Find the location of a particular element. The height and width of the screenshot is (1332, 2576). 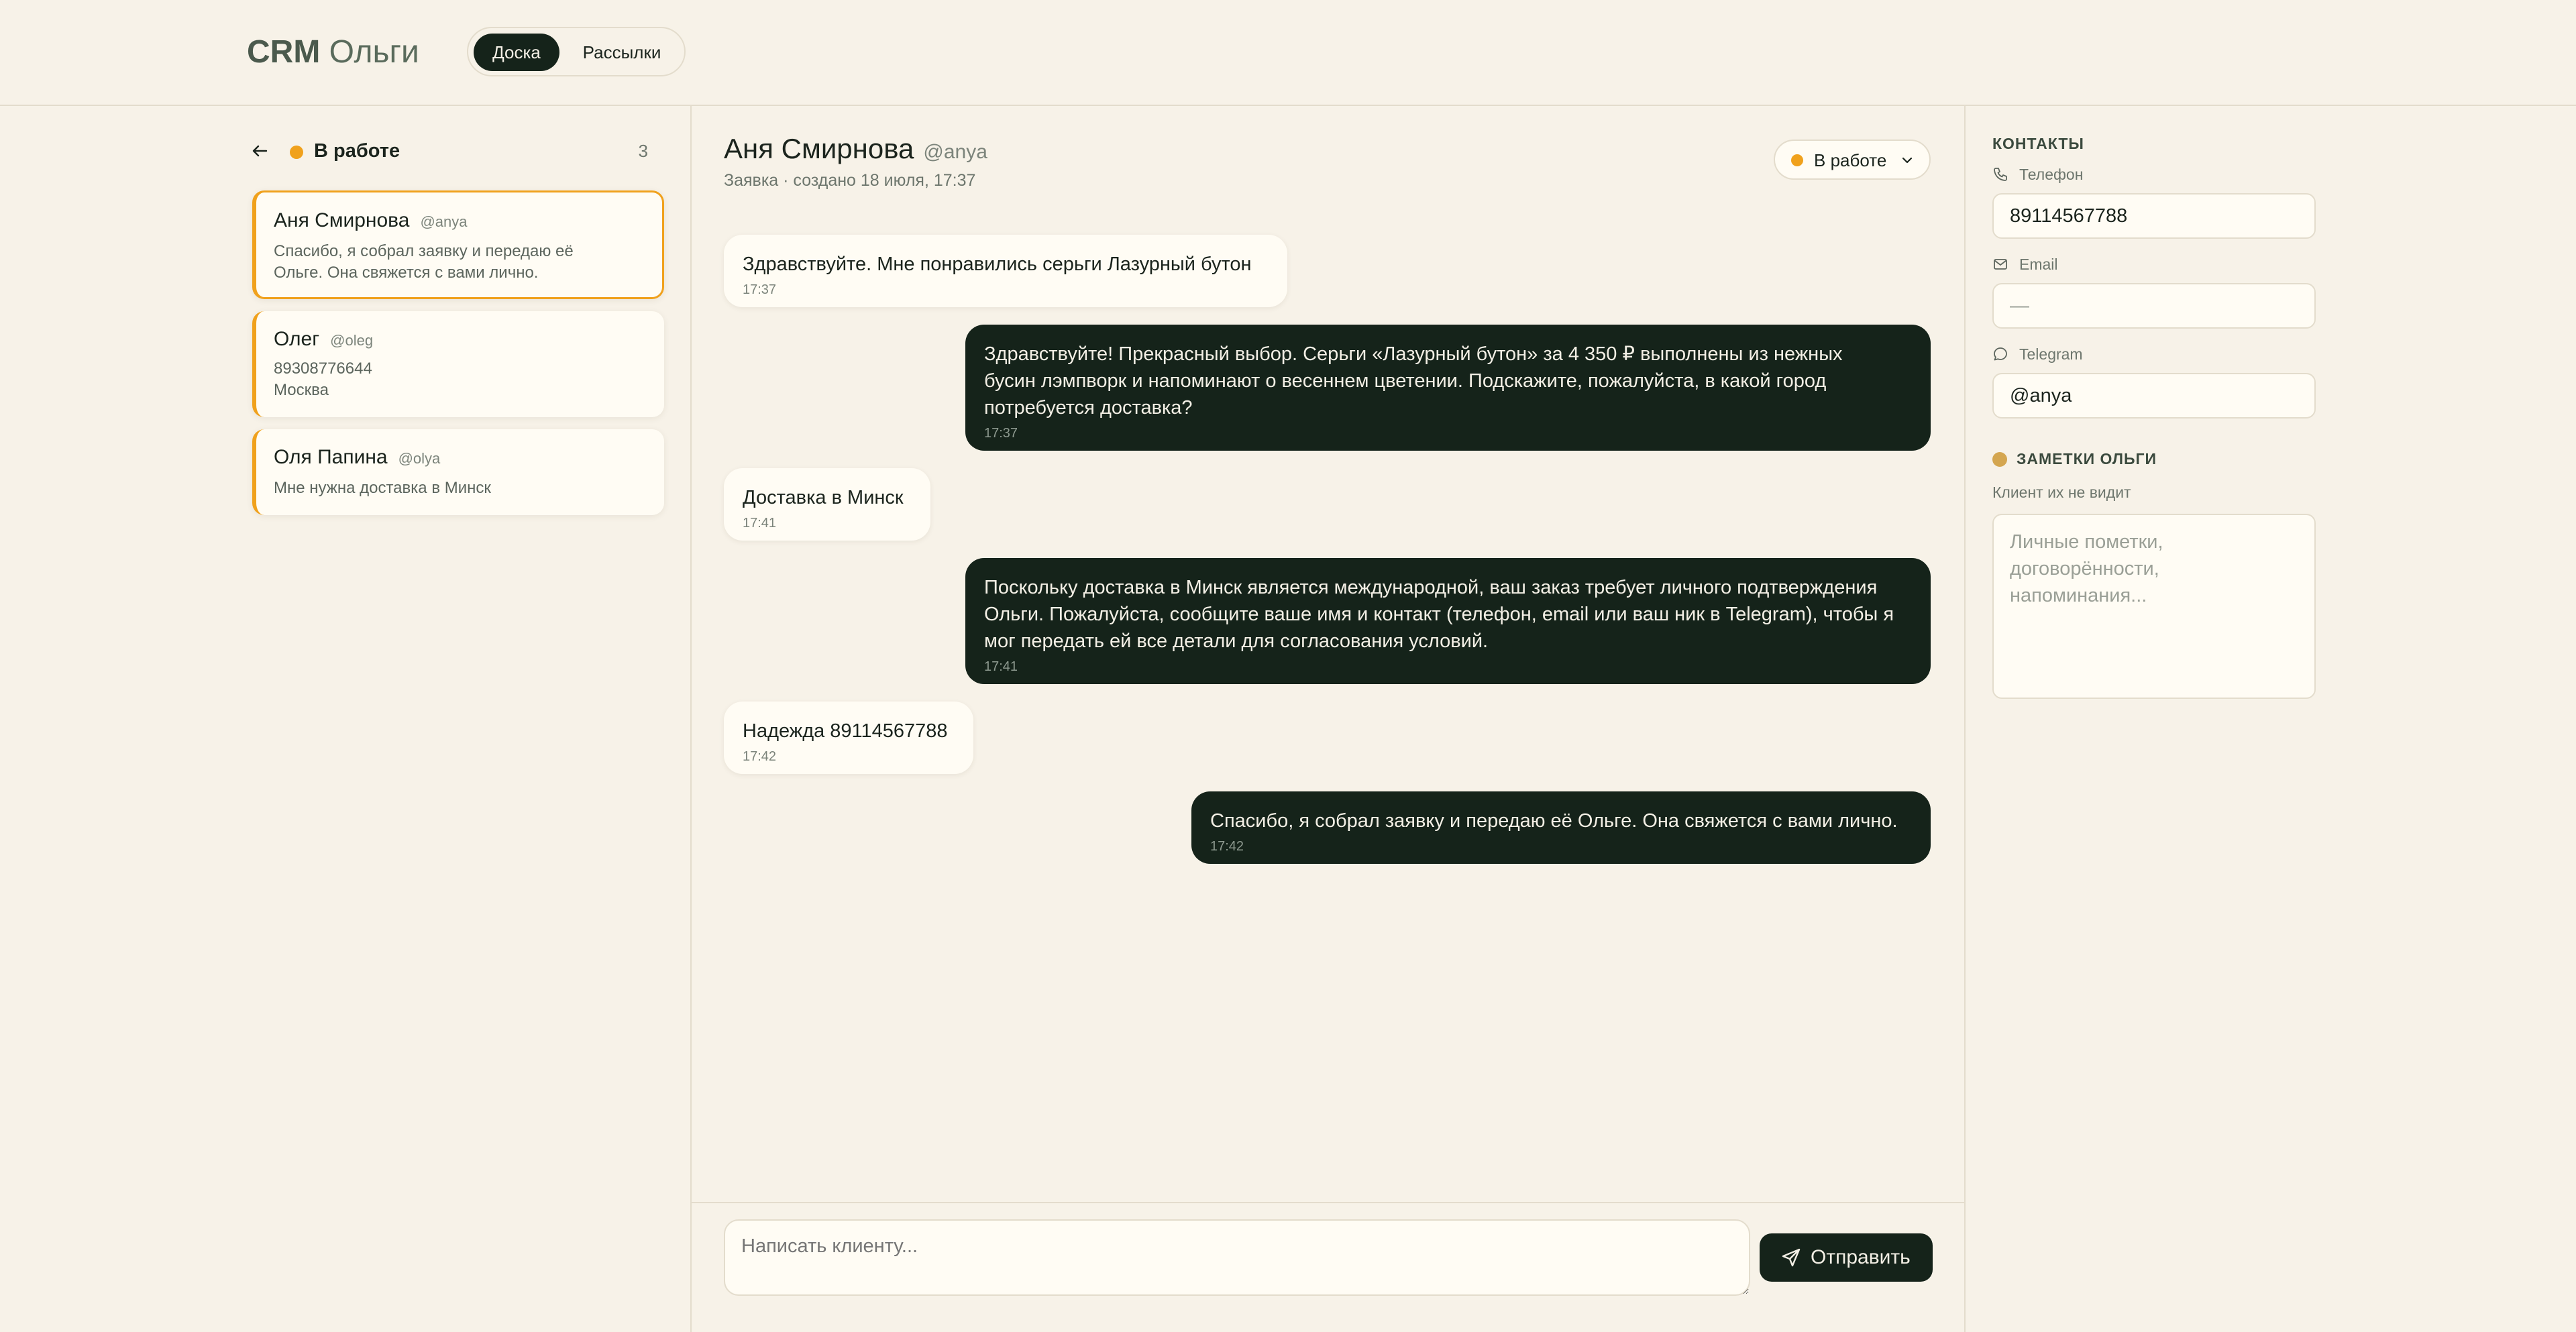

notes-hint: Клиент их не видит is located at coordinates (2061, 492).